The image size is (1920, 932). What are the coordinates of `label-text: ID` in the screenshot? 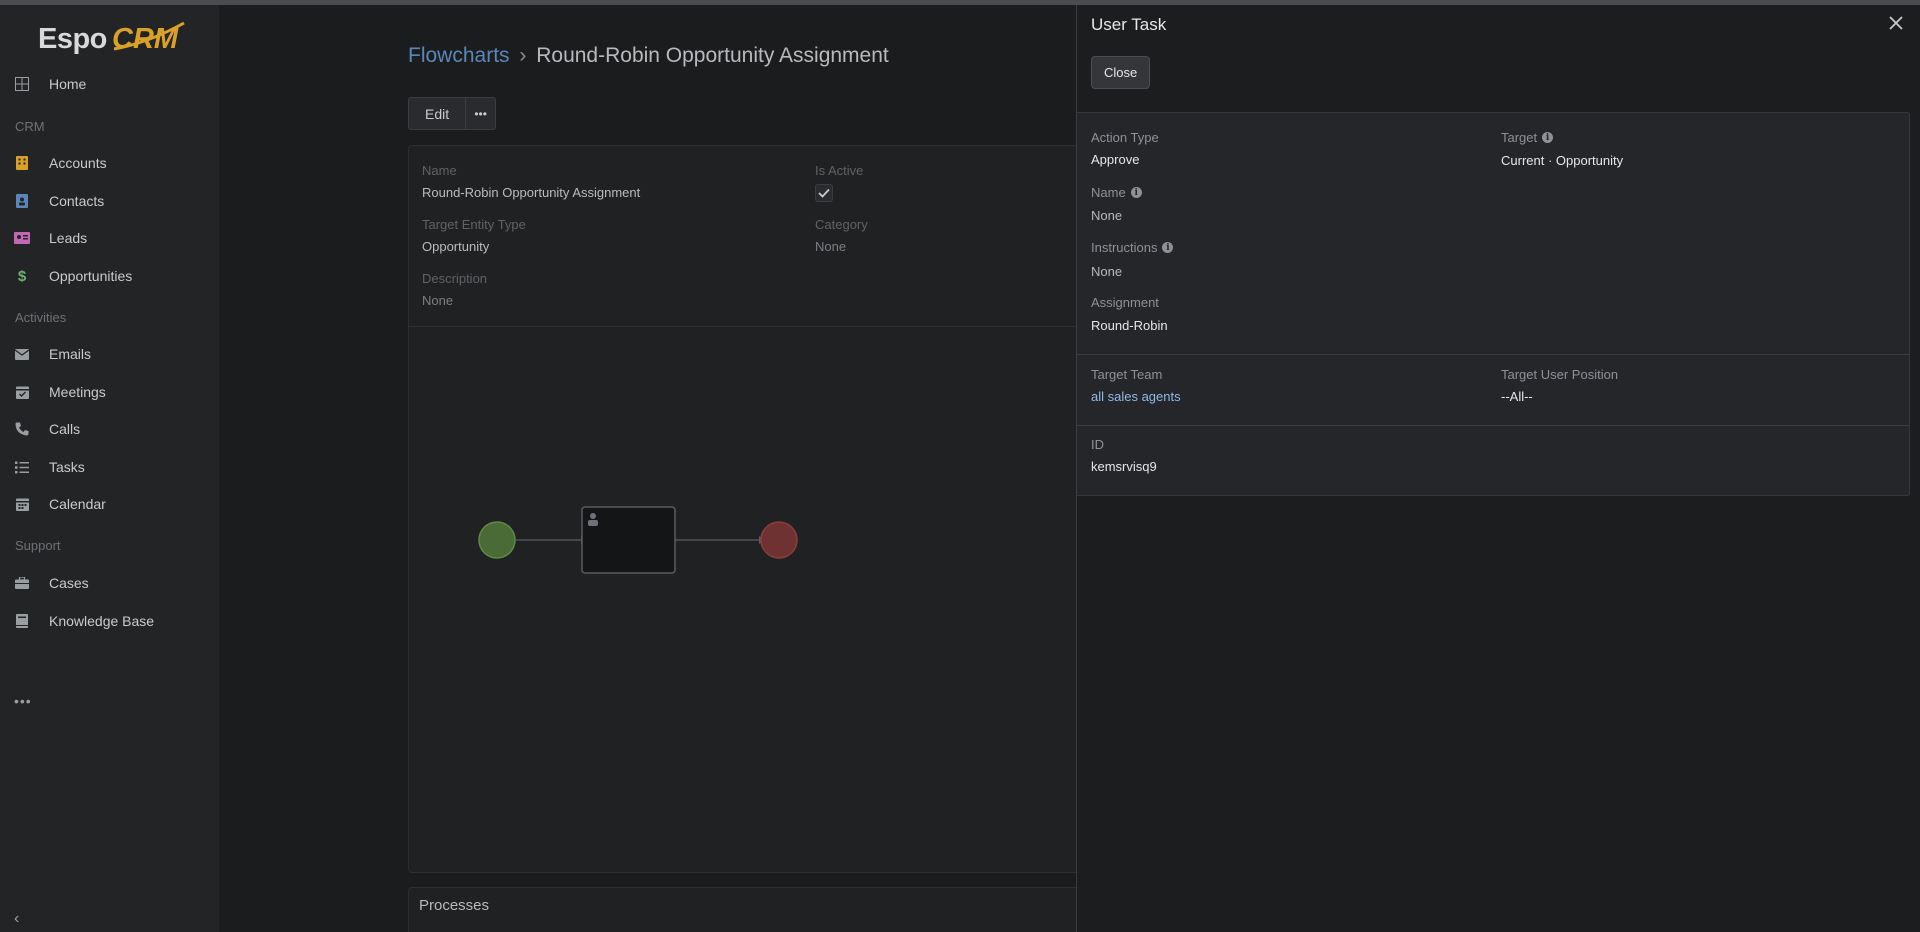 It's located at (1097, 444).